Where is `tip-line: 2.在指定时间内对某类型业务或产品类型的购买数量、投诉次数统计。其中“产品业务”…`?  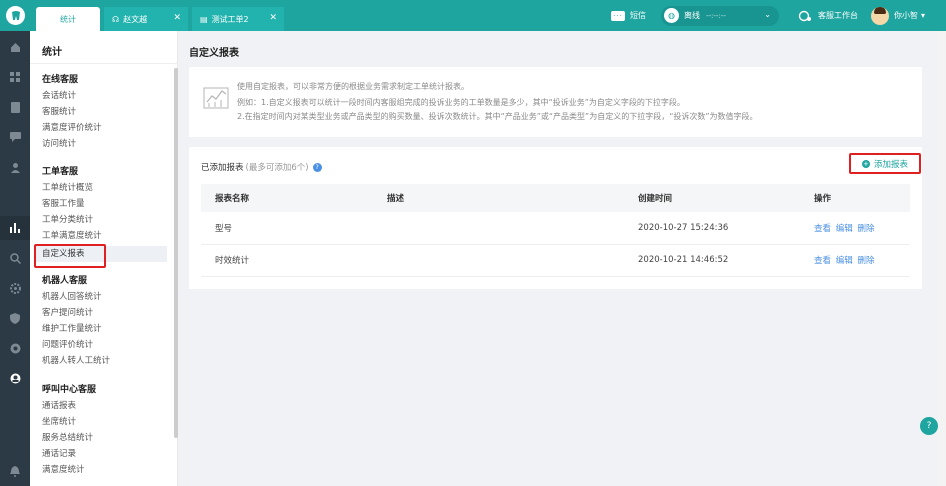 tip-line: 2.在指定时间内对某类型业务或产品类型的购买数量、投诉次数统计。其中“产品业务”… is located at coordinates (497, 116).